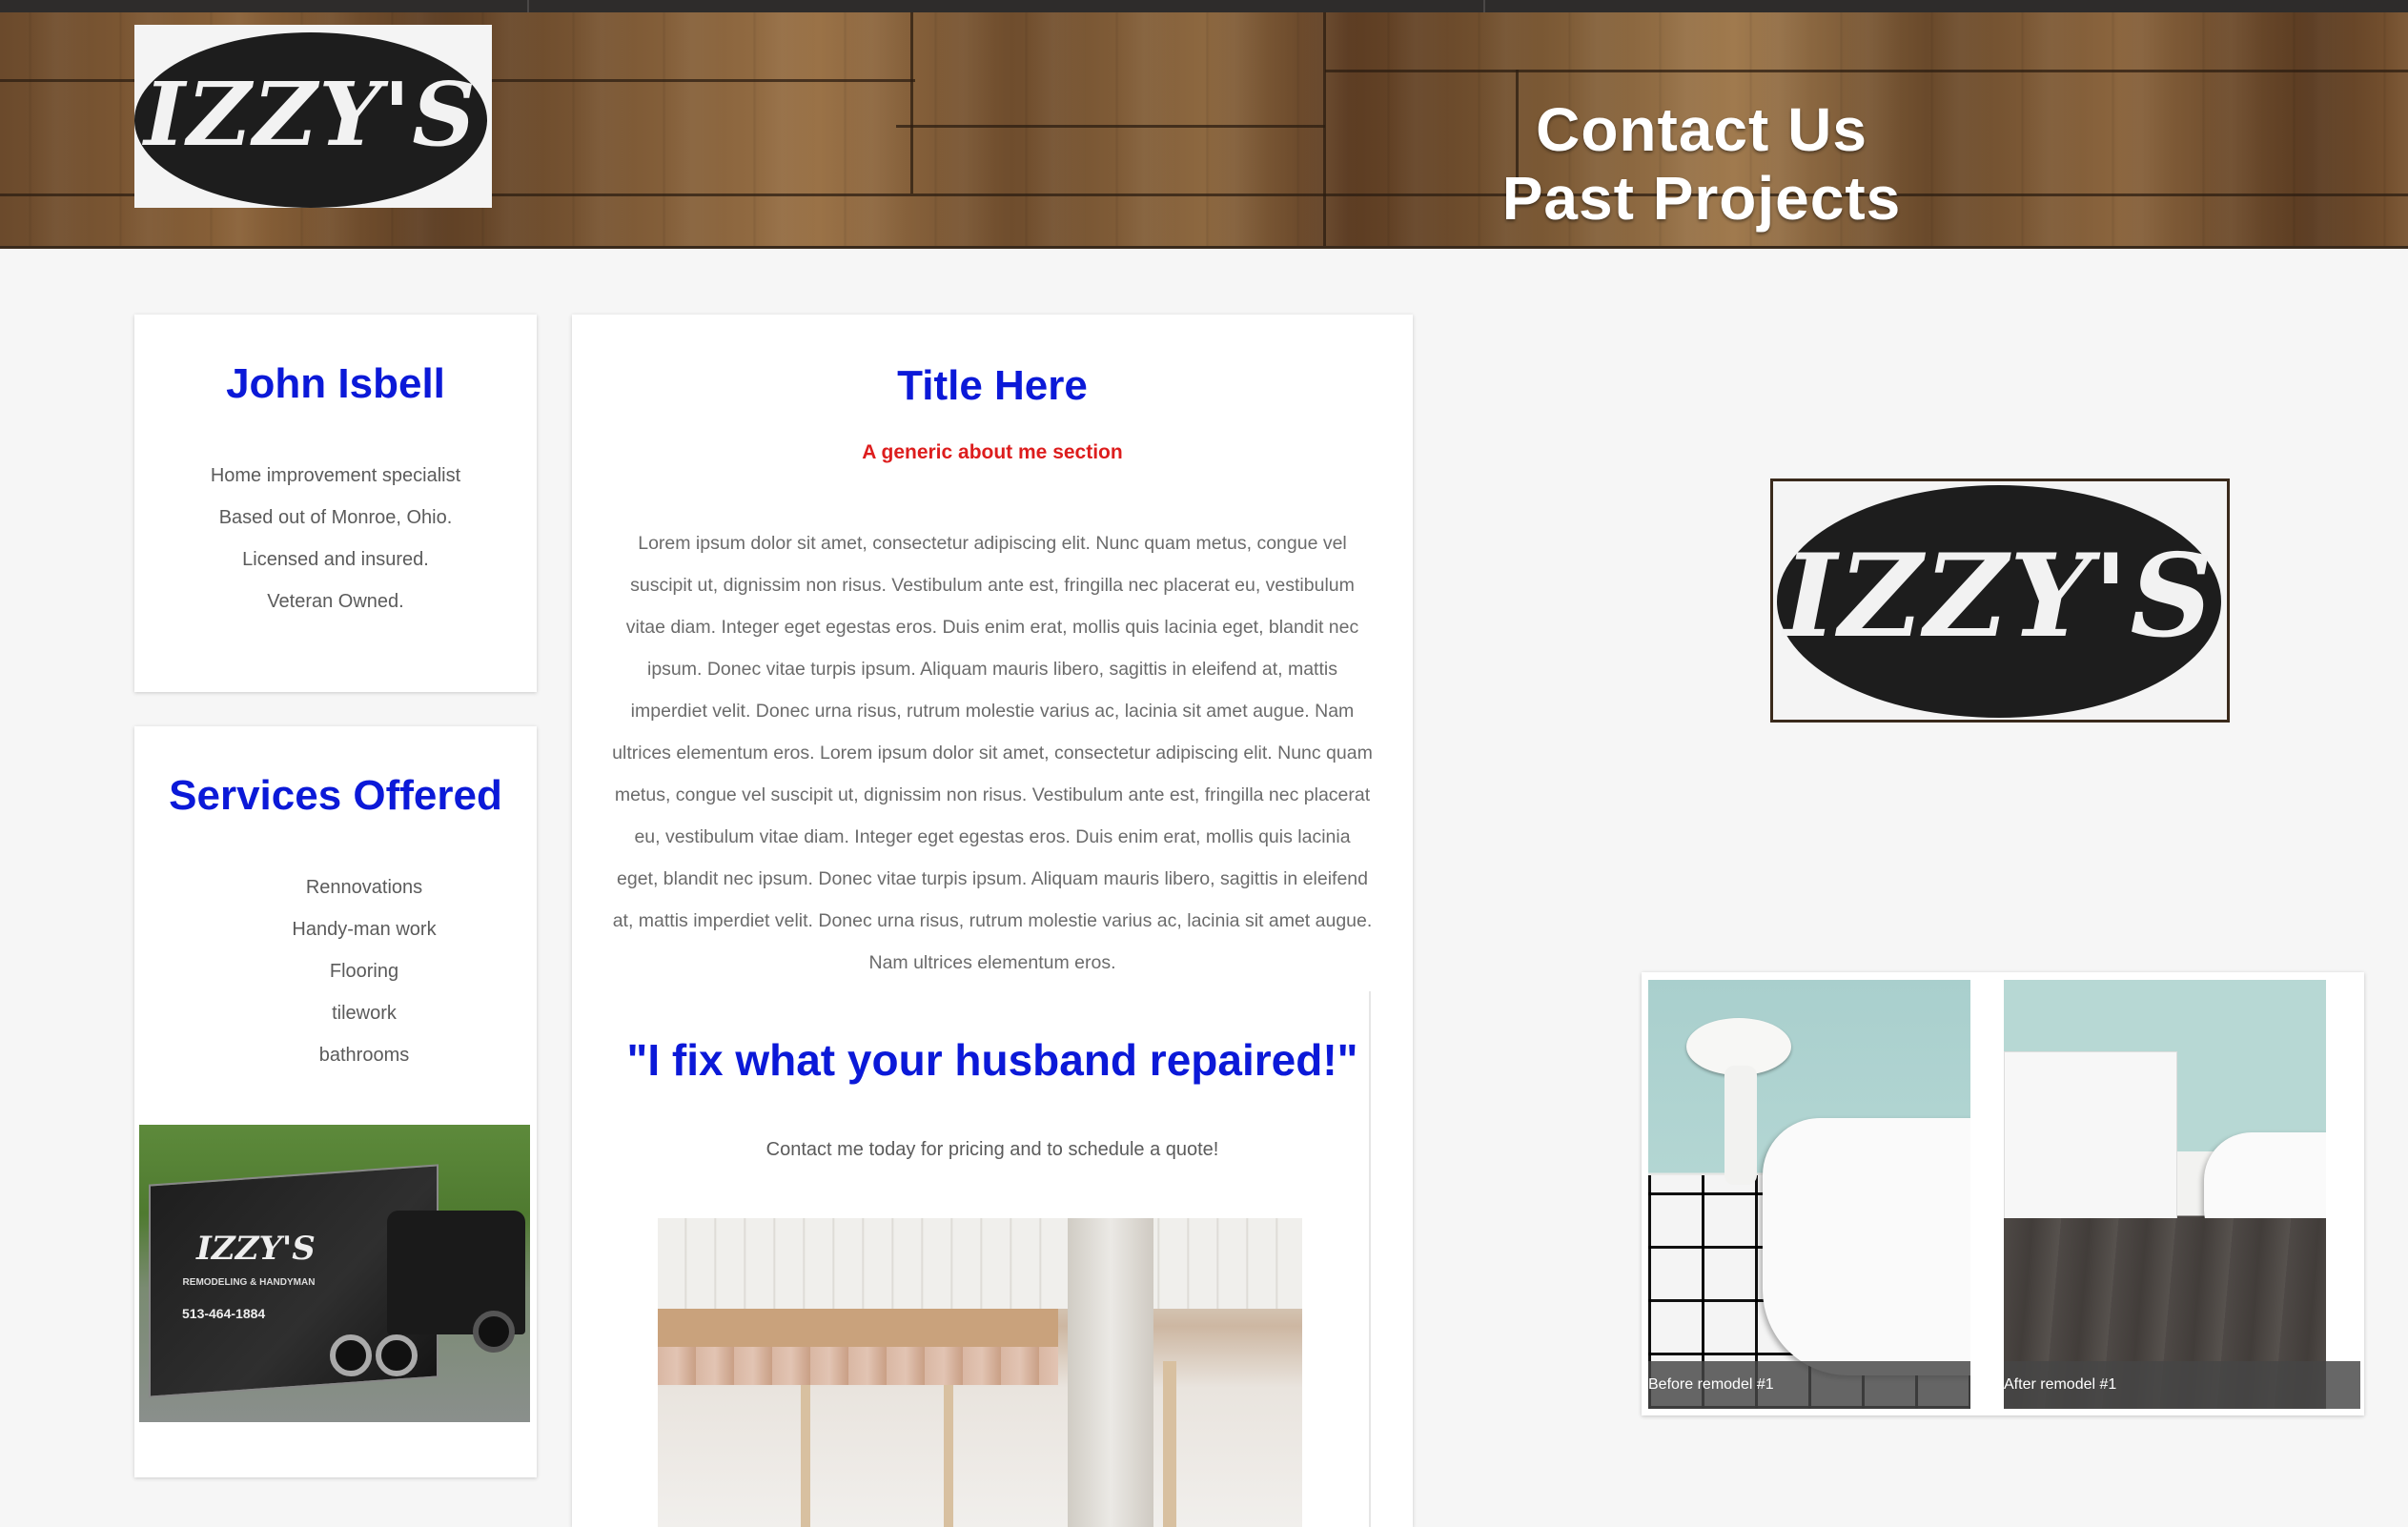 The width and height of the screenshot is (2408, 1527). Describe the element at coordinates (1701, 129) in the screenshot. I see `nav-contact-us: Contact Us` at that location.